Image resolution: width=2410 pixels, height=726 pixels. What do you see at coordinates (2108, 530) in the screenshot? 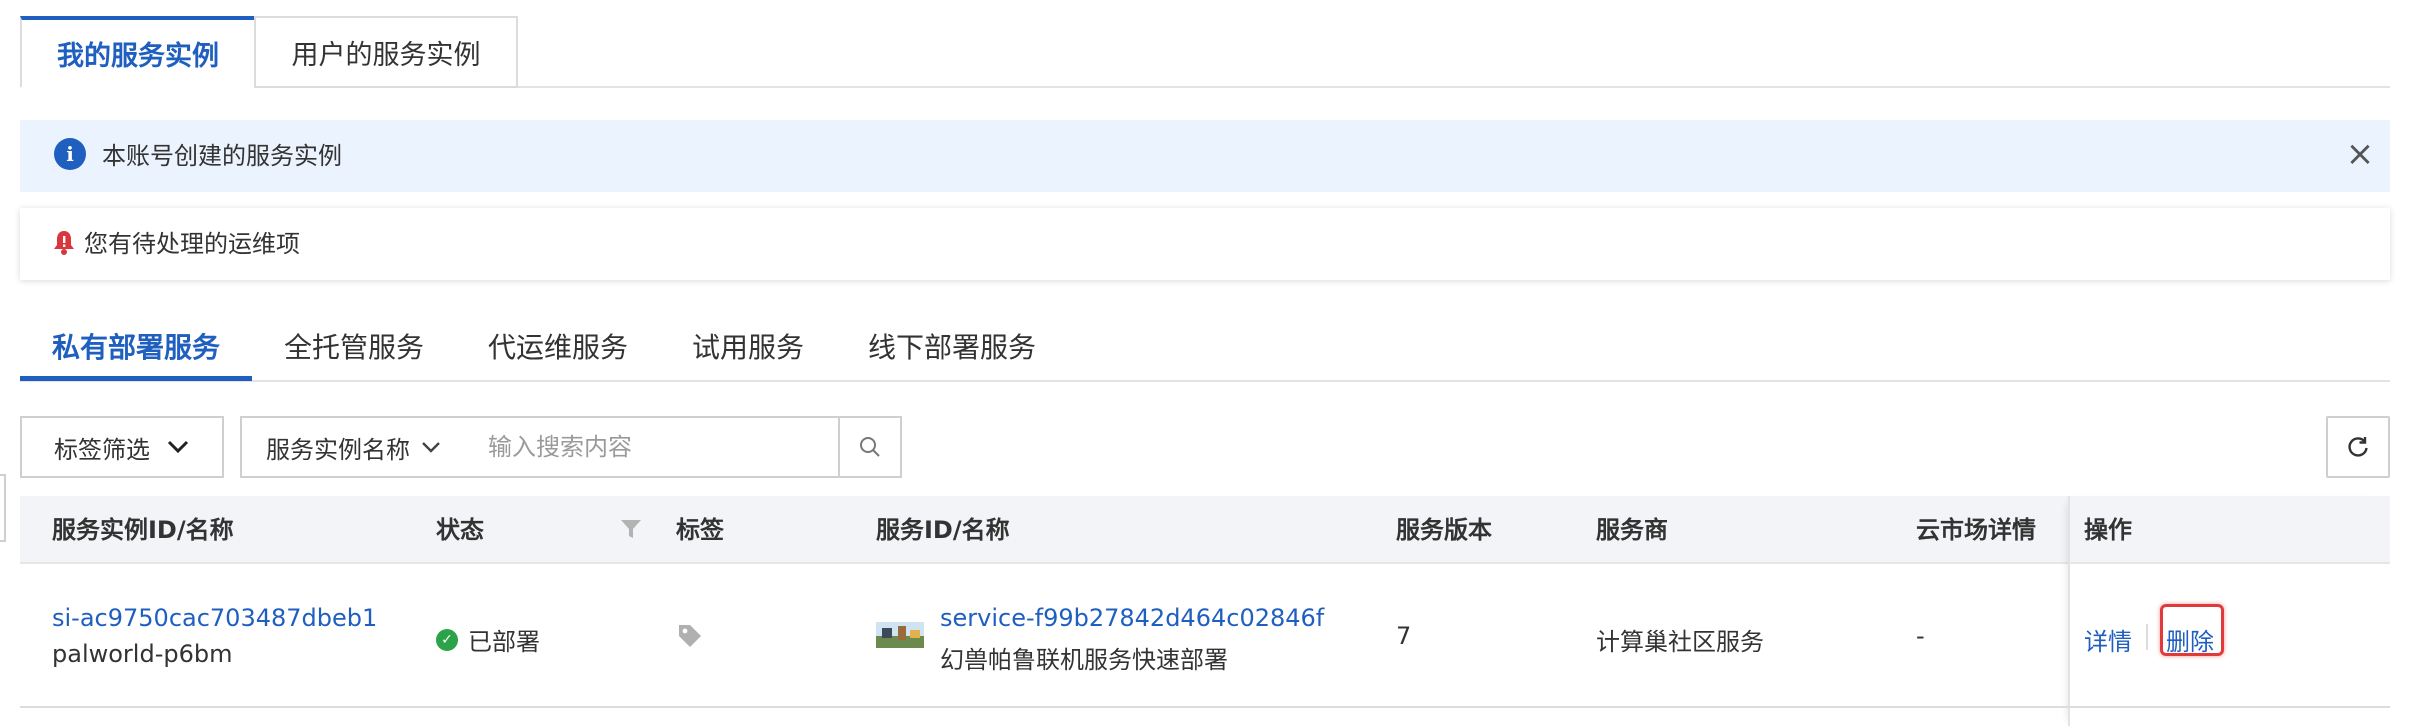
I see `column-header-actions: 操作` at bounding box center [2108, 530].